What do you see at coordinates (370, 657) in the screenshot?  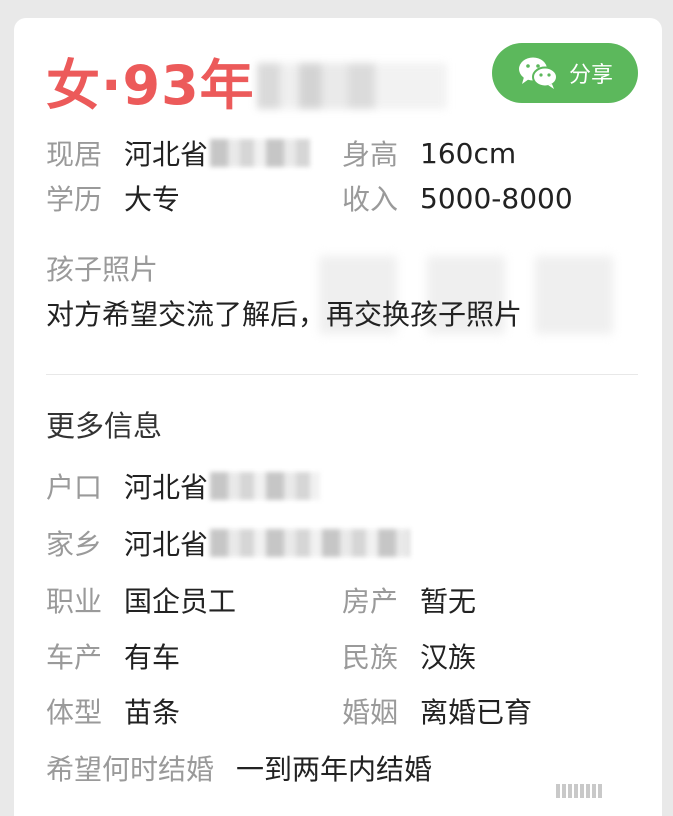 I see `ethnic-label: 民族` at bounding box center [370, 657].